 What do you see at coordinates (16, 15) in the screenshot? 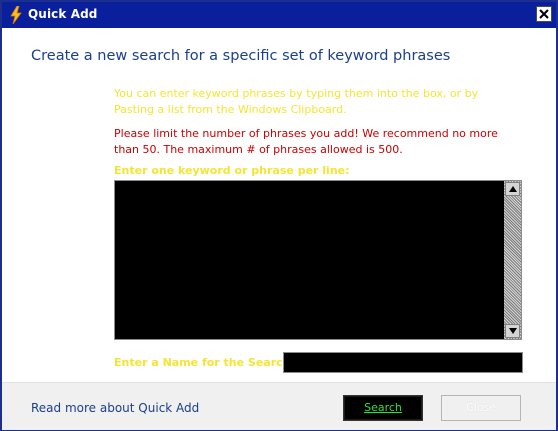
I see `lightning-bolt-icon` at bounding box center [16, 15].